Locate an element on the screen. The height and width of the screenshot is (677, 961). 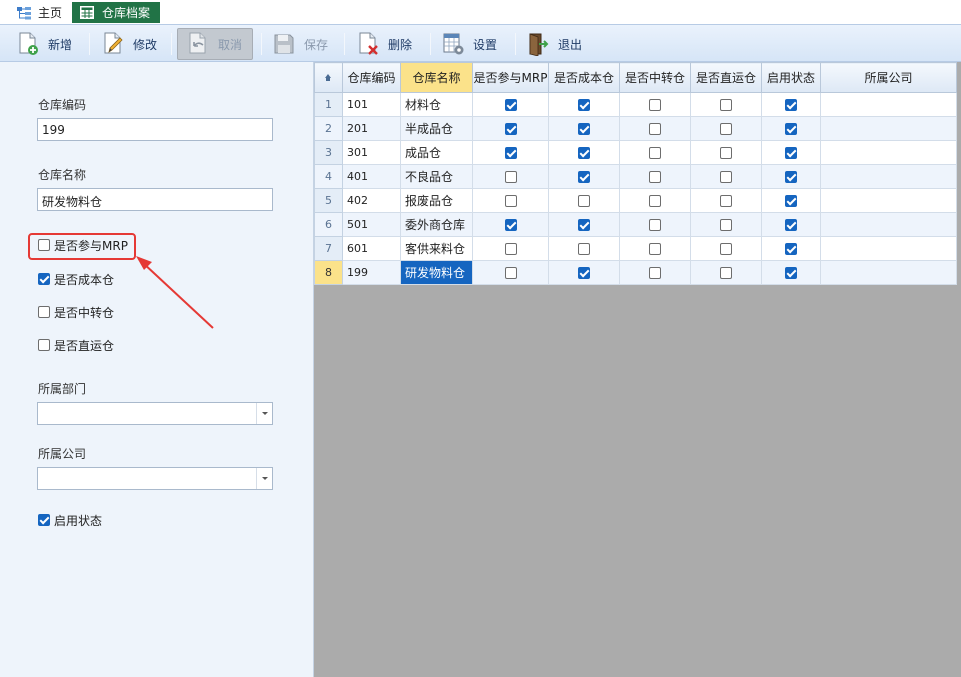
company-select is located at coordinates (155, 478).